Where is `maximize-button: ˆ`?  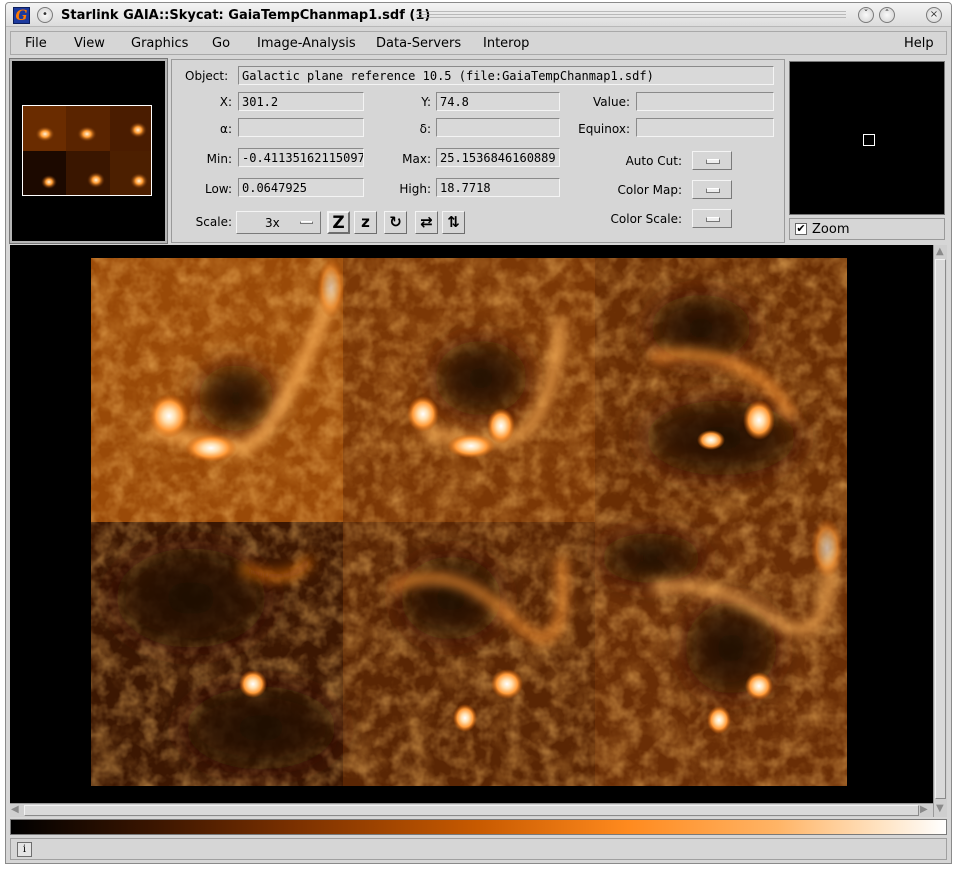 maximize-button: ˆ is located at coordinates (887, 15).